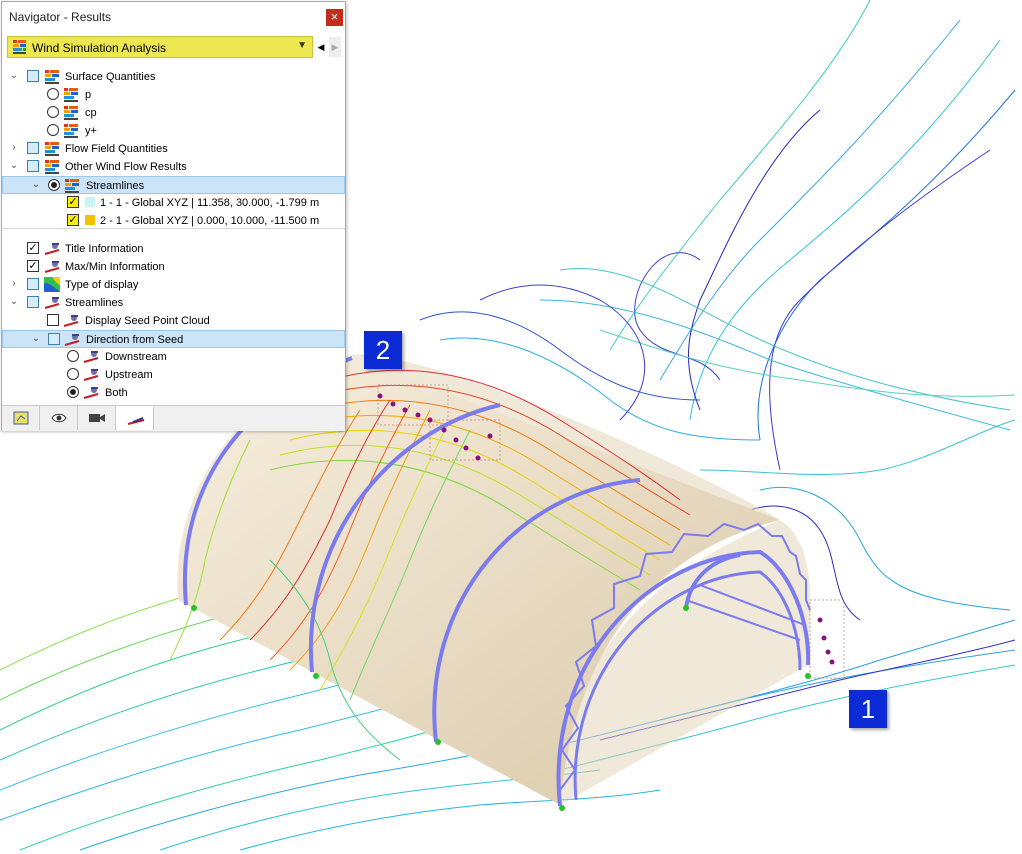 This screenshot has height=854, width=1022. Describe the element at coordinates (173, 393) in the screenshot. I see `tree-item-both: Both` at that location.